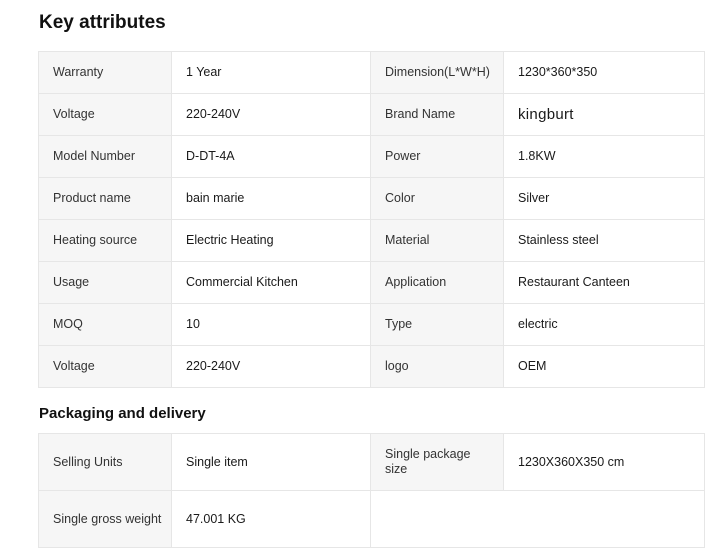  What do you see at coordinates (271, 240) in the screenshot?
I see `attribute-value: Electric Heating` at bounding box center [271, 240].